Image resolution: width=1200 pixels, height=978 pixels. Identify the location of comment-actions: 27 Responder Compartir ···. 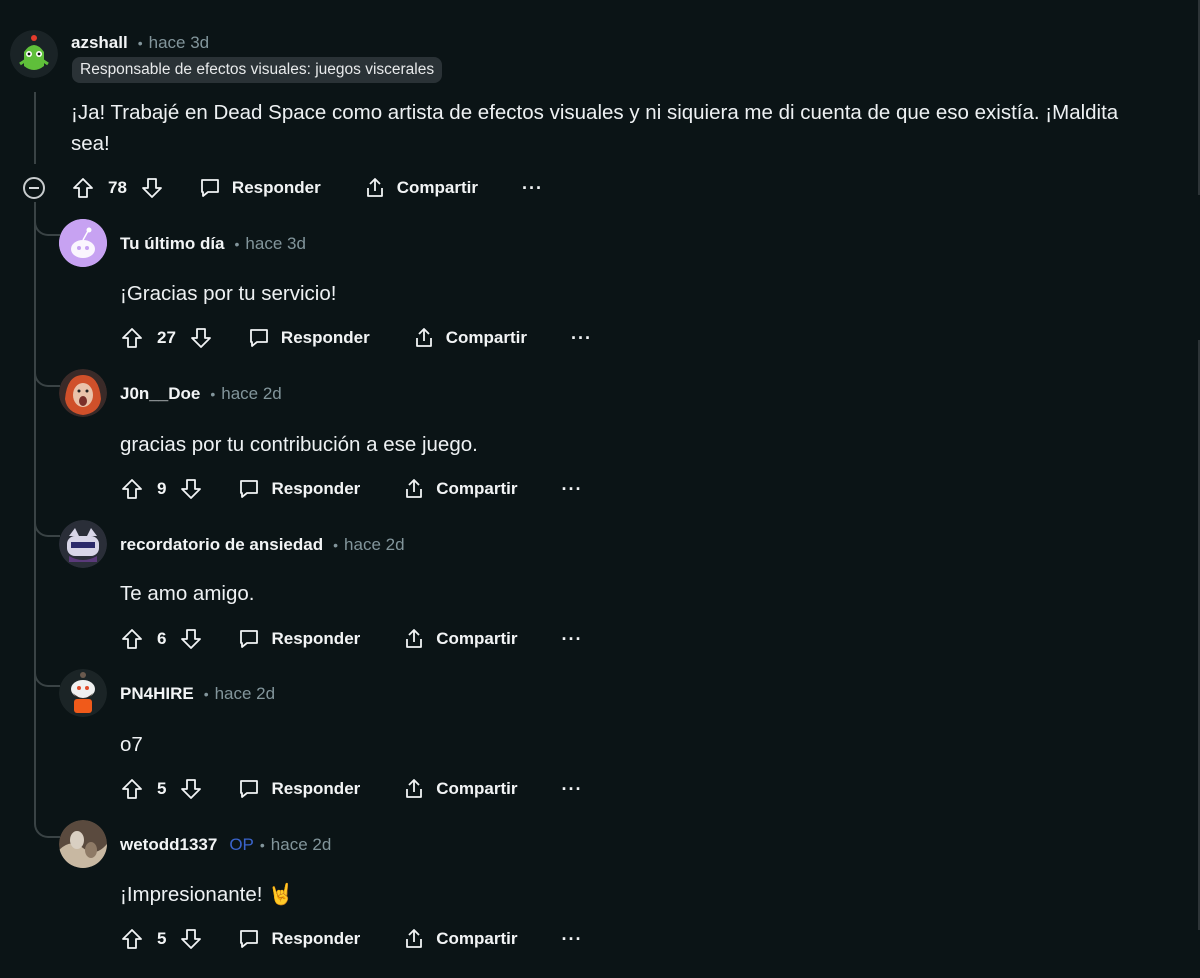
(356, 338).